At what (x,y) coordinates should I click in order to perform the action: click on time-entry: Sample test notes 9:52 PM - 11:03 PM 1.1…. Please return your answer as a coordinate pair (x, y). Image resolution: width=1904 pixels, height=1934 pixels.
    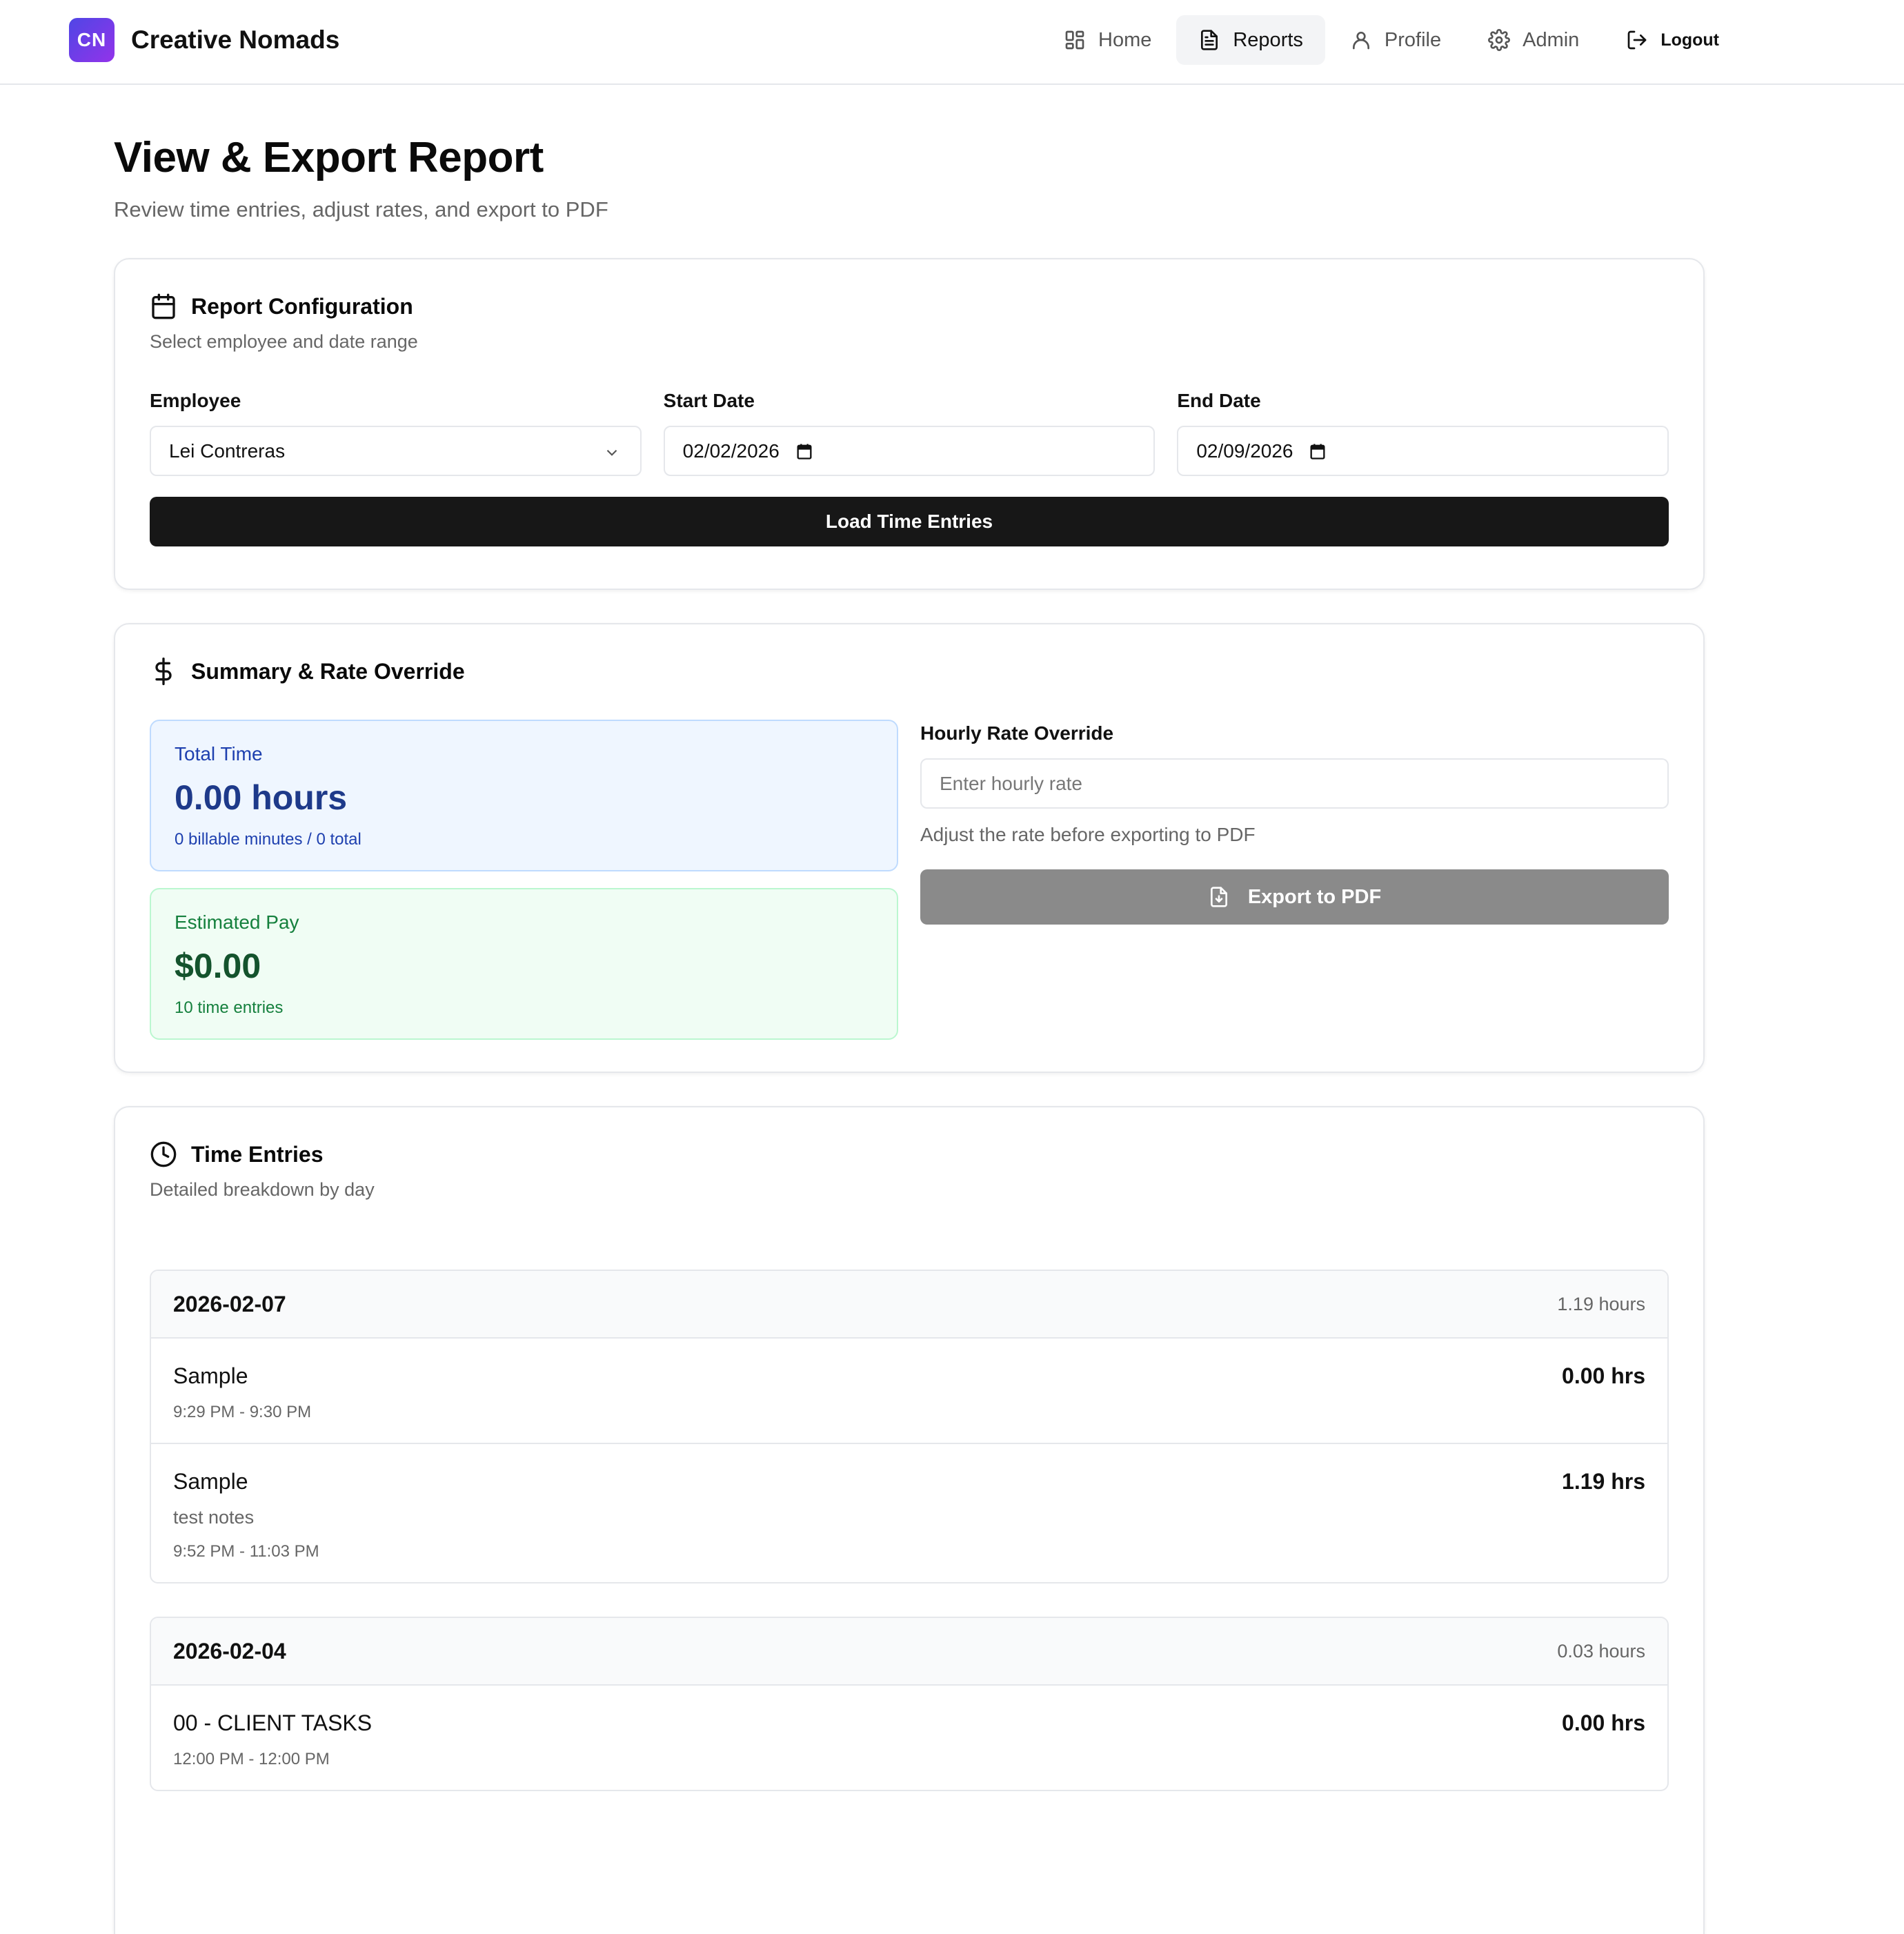
    Looking at the image, I should click on (909, 1512).